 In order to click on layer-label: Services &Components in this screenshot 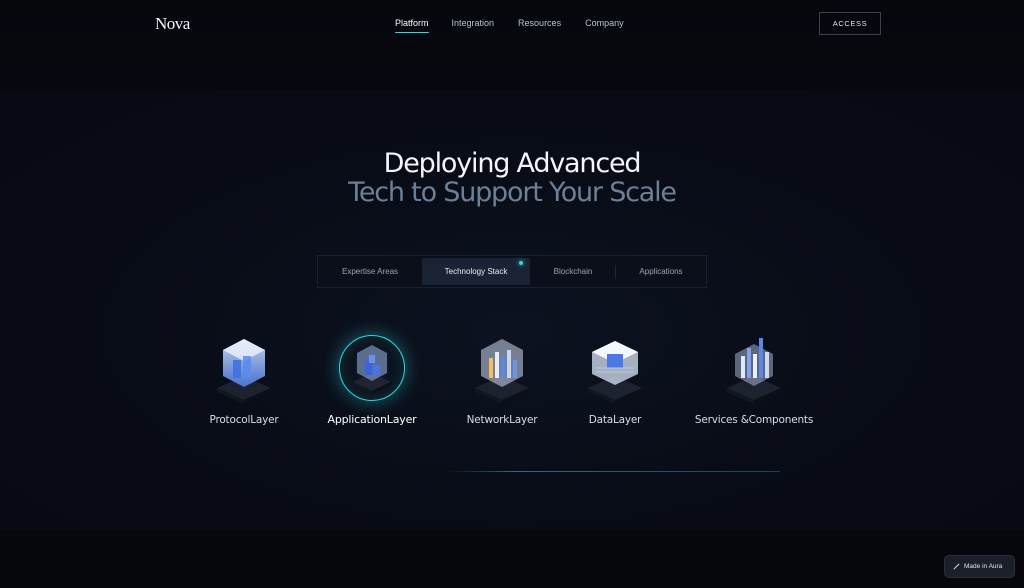, I will do `click(754, 420)`.